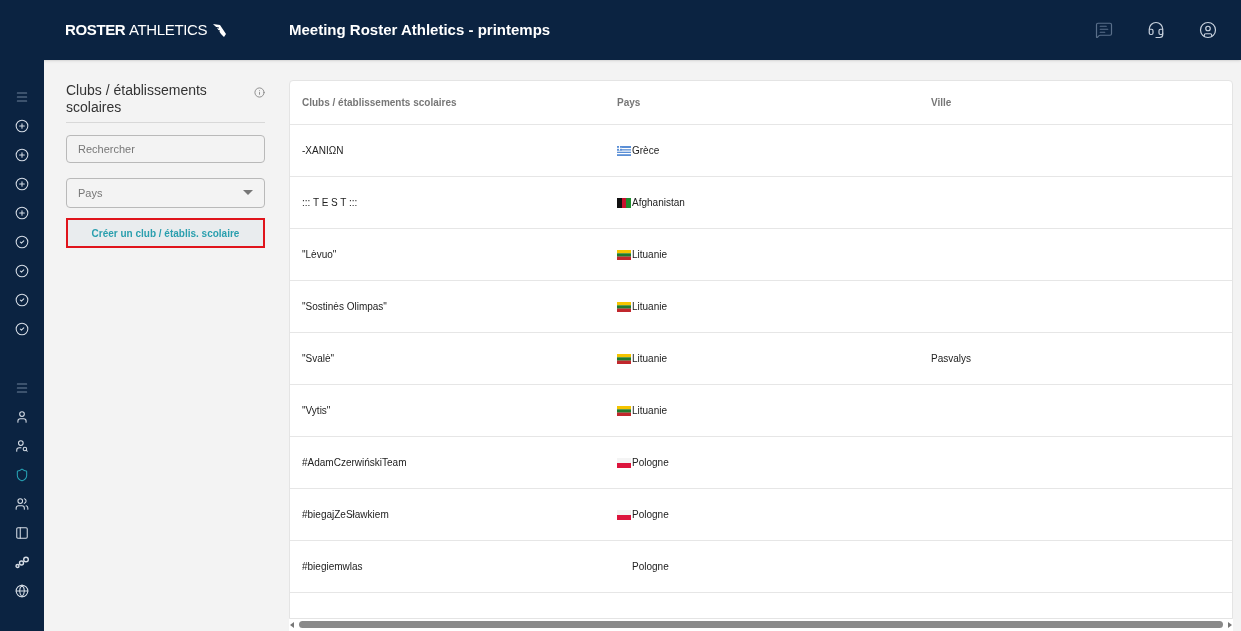 The height and width of the screenshot is (631, 1241). What do you see at coordinates (1208, 30) in the screenshot?
I see `account-icon` at bounding box center [1208, 30].